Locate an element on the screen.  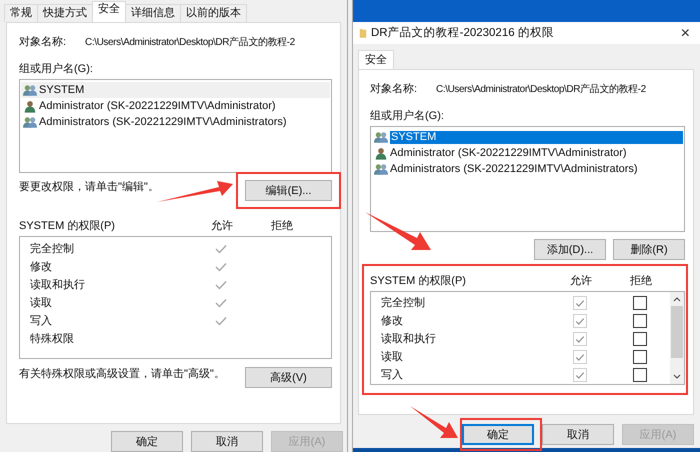
window-title: DR产品文的教程-20230216 的权限 is located at coordinates (463, 33).